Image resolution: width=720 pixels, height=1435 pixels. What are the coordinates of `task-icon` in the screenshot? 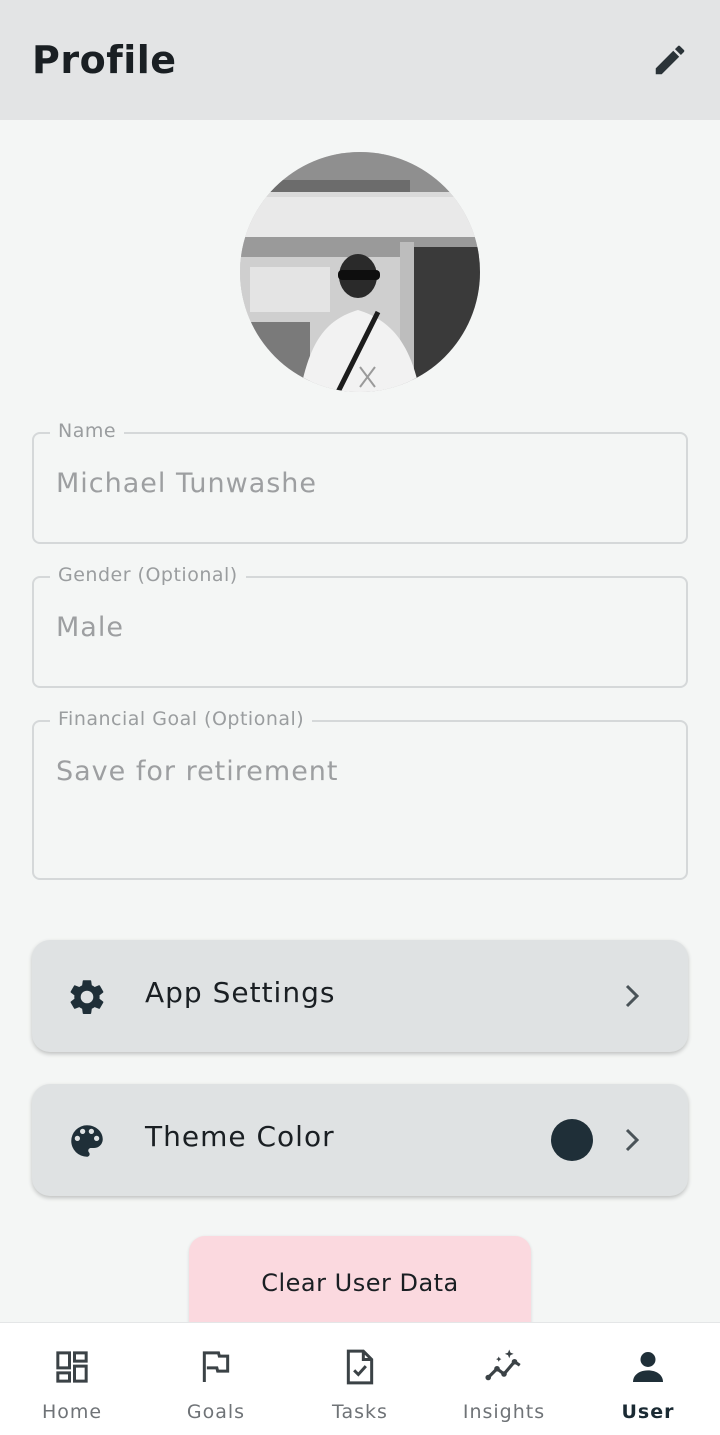 It's located at (360, 1367).